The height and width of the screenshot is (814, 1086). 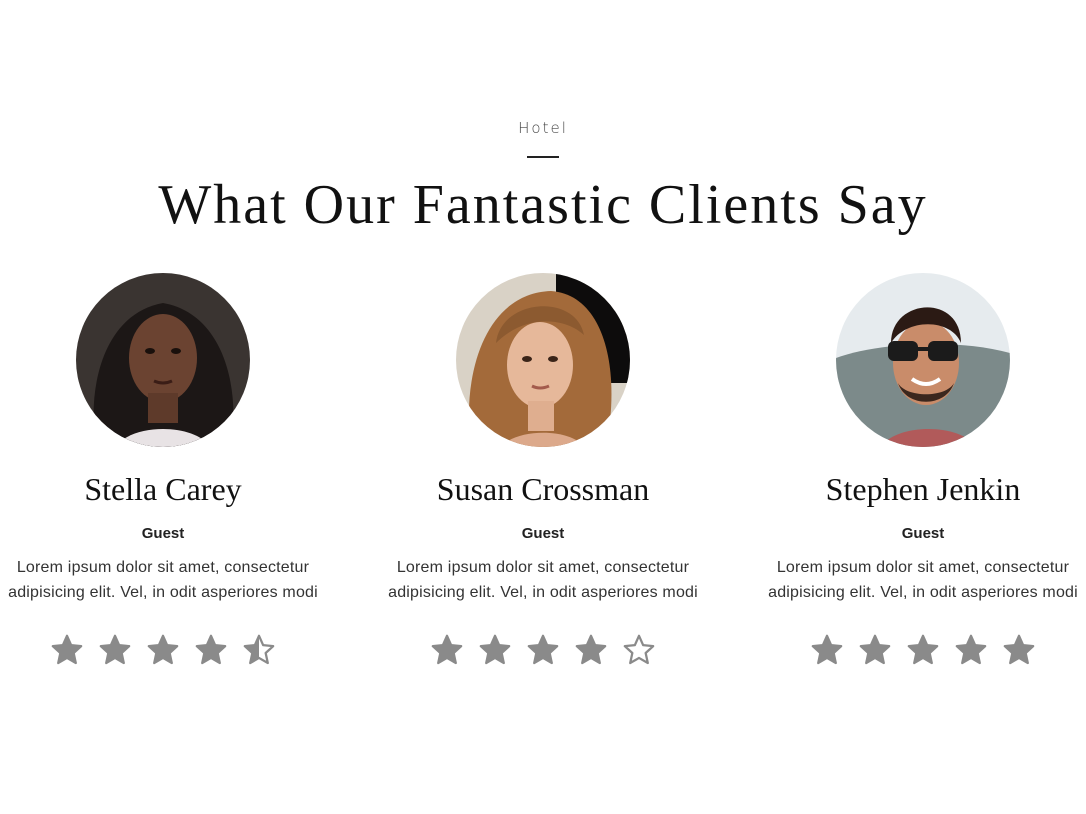 What do you see at coordinates (259, 649) in the screenshot?
I see `star-half-icon` at bounding box center [259, 649].